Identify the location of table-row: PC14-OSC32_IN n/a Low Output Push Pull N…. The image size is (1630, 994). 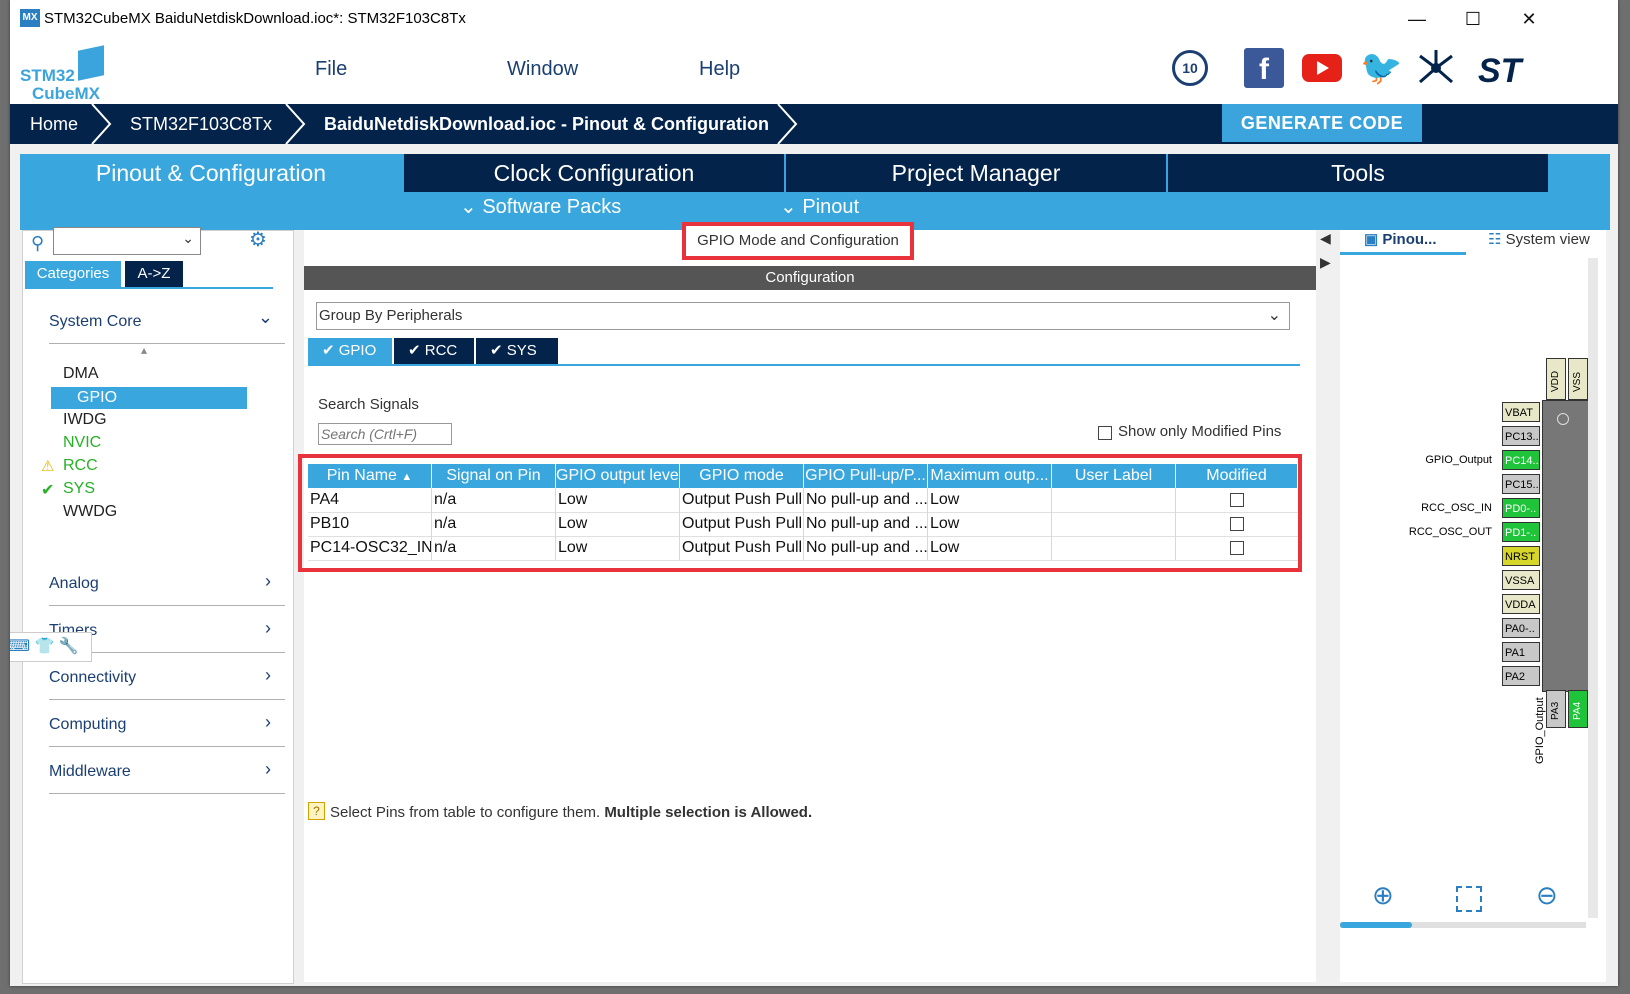
(803, 548).